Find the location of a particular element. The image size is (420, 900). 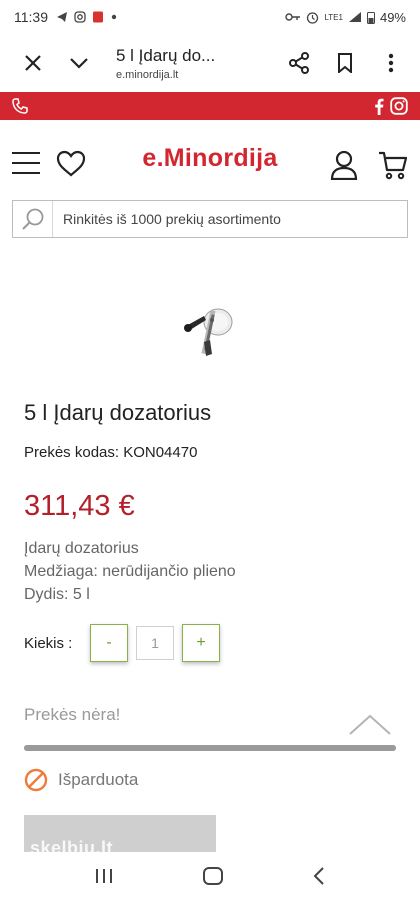

sold-out-label: Išparduota is located at coordinates (98, 779).